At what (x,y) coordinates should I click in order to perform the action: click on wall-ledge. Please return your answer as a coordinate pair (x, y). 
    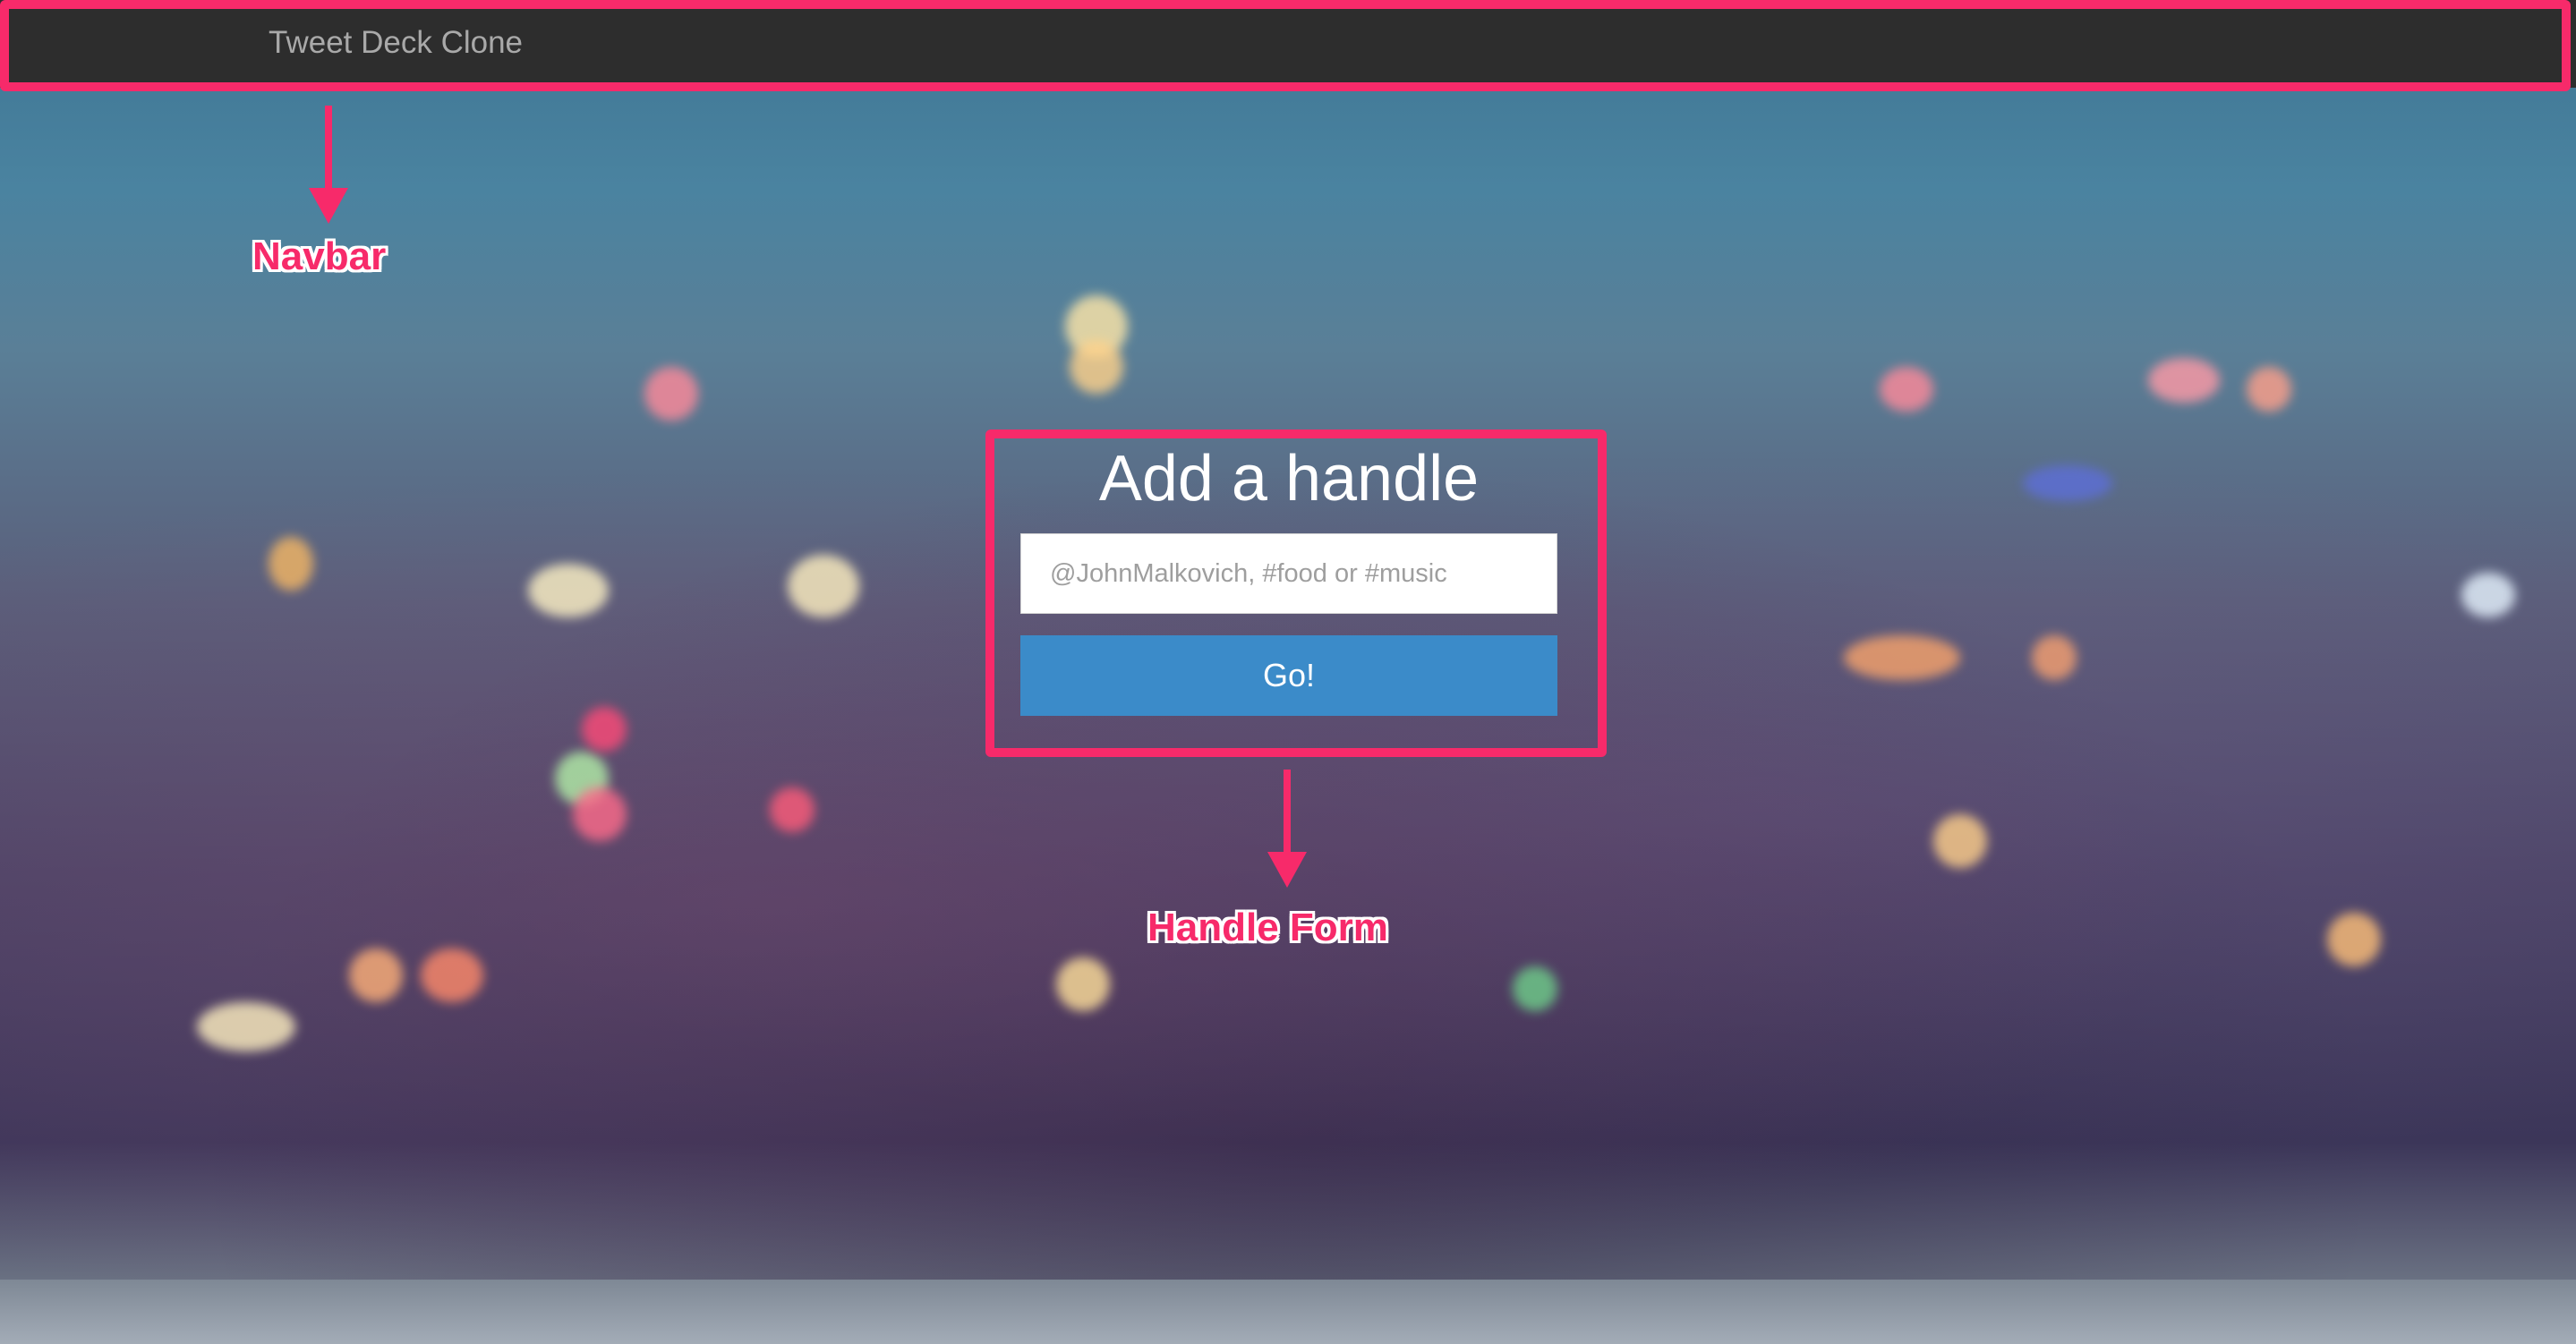
    Looking at the image, I should click on (1288, 1312).